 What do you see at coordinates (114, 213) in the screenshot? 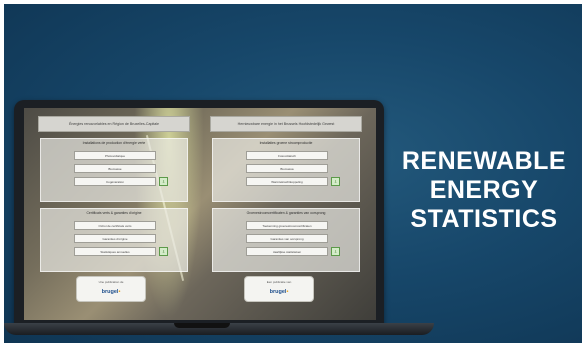
I see `panel-title: Certificats verts & garanties d'origine` at bounding box center [114, 213].